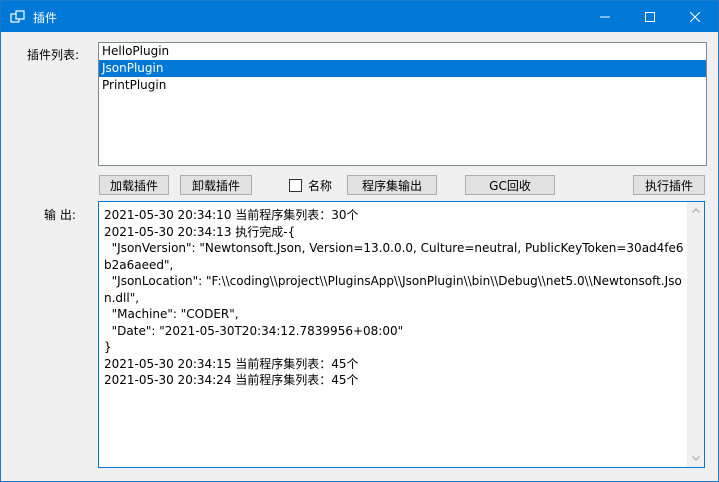 The image size is (719, 482). I want to click on scroll-up-icon, so click(695, 210).